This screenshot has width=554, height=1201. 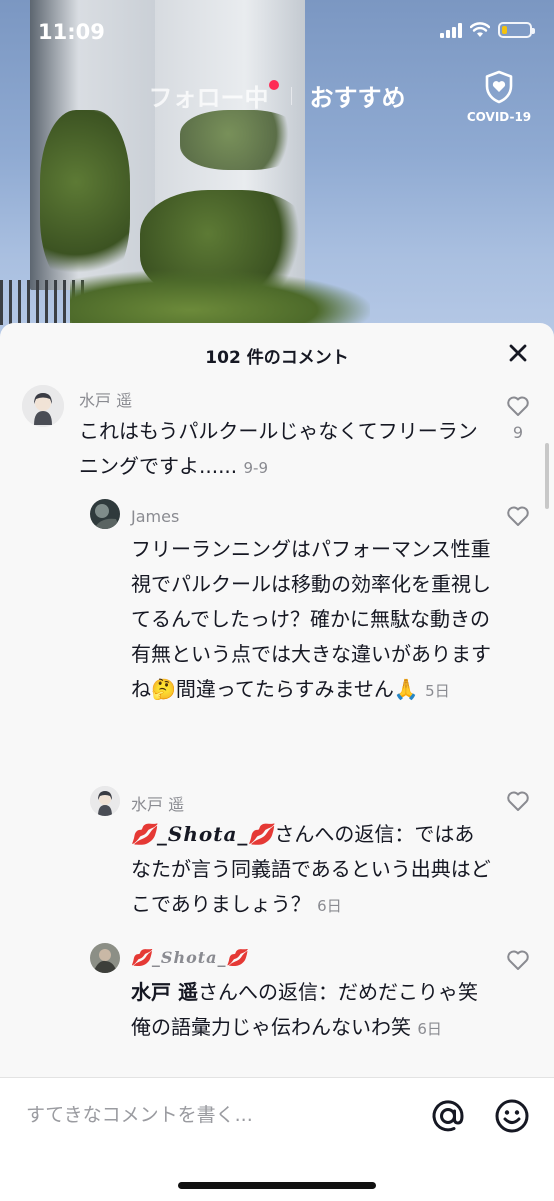 I want to click on shield-heart-icon, so click(x=499, y=87).